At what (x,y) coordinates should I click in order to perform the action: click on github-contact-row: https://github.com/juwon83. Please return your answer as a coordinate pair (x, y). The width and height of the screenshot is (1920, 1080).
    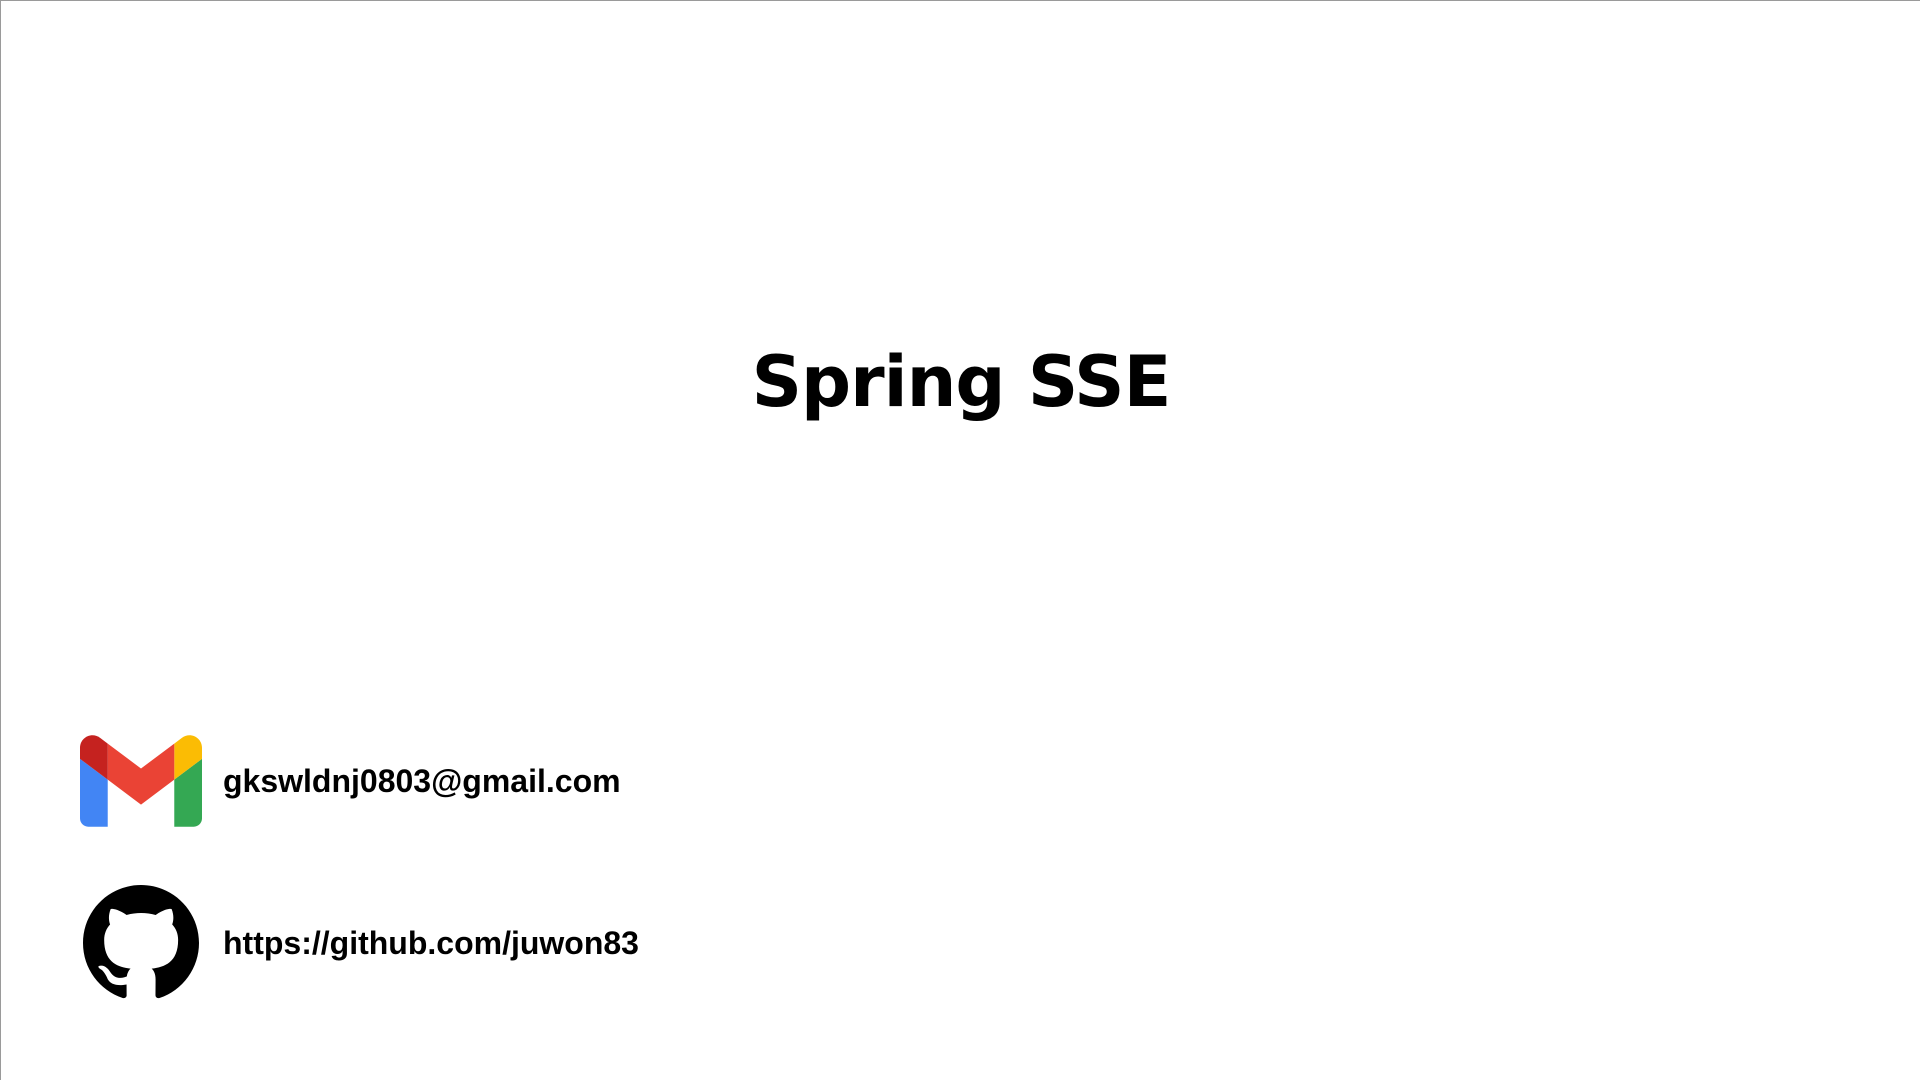
    Looking at the image, I should click on (359, 943).